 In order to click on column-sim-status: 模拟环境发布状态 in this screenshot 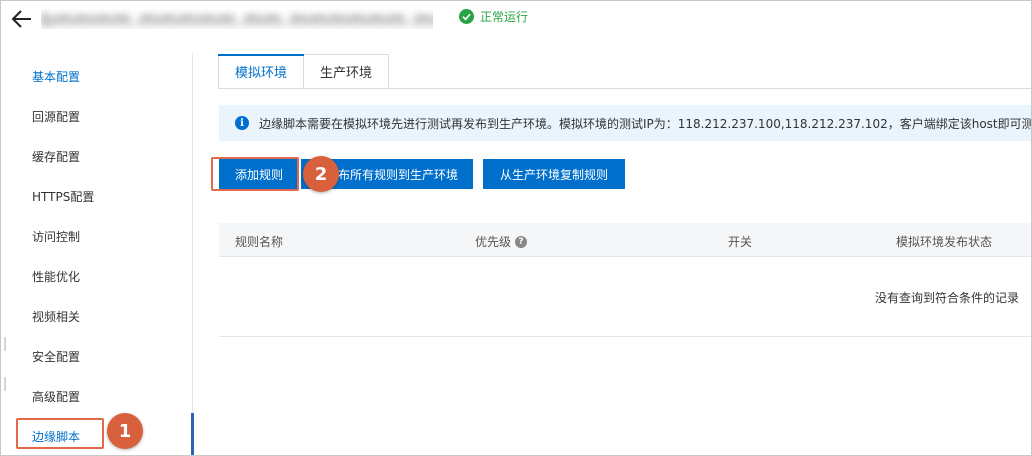, I will do `click(944, 241)`.